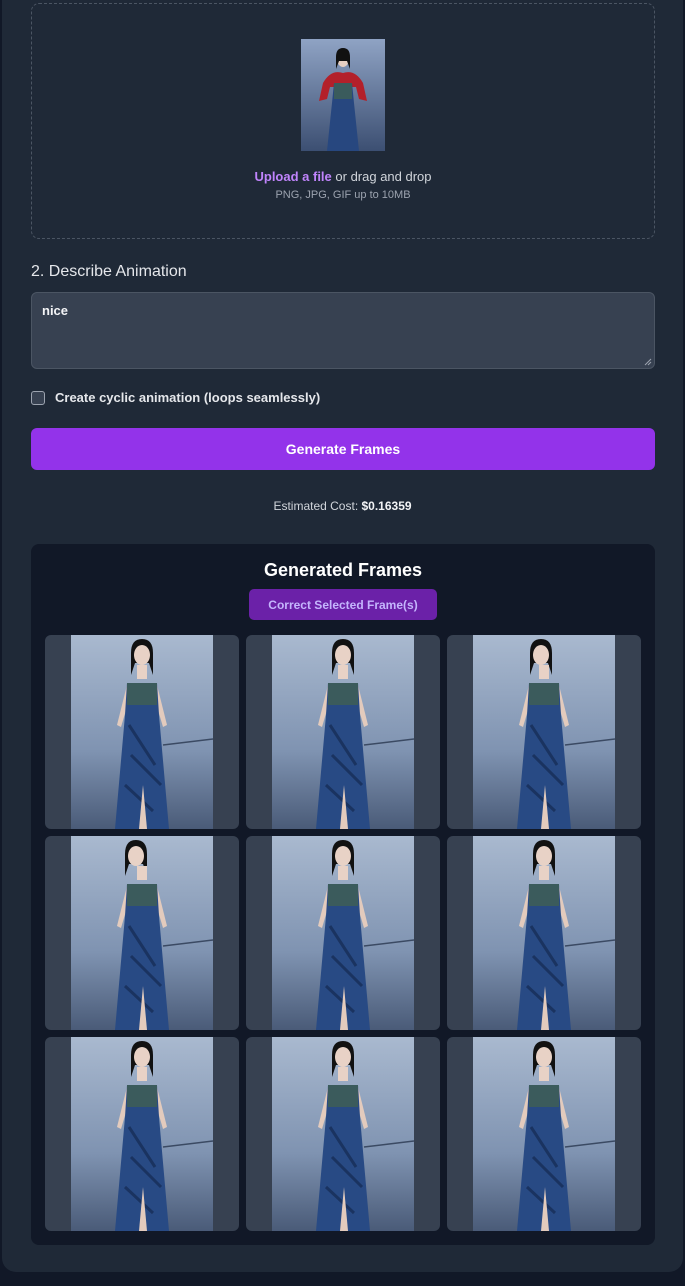 The width and height of the screenshot is (685, 1286). What do you see at coordinates (343, 195) in the screenshot?
I see `upload-file-hint: PNG, JPG, GIF up to 10MB` at bounding box center [343, 195].